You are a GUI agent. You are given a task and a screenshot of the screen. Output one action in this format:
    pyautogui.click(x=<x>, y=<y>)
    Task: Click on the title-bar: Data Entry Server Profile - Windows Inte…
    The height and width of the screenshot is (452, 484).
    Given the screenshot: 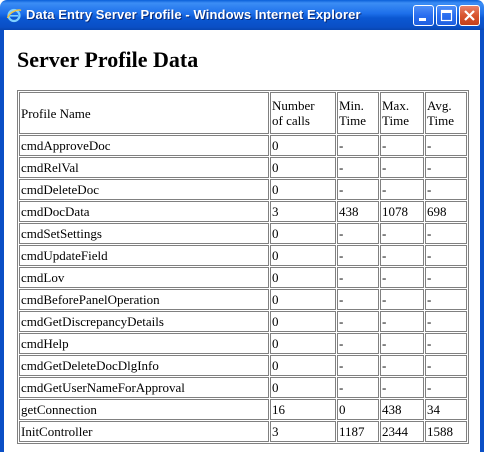 What is the action you would take?
    pyautogui.click(x=242, y=15)
    